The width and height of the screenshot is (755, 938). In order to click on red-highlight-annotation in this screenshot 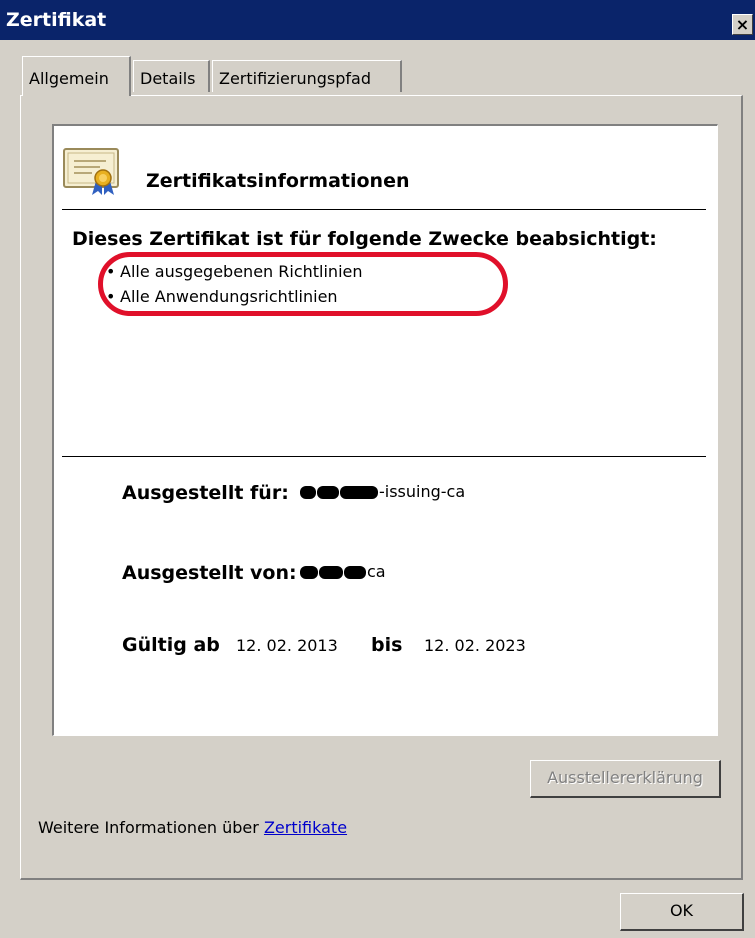, I will do `click(303, 284)`.